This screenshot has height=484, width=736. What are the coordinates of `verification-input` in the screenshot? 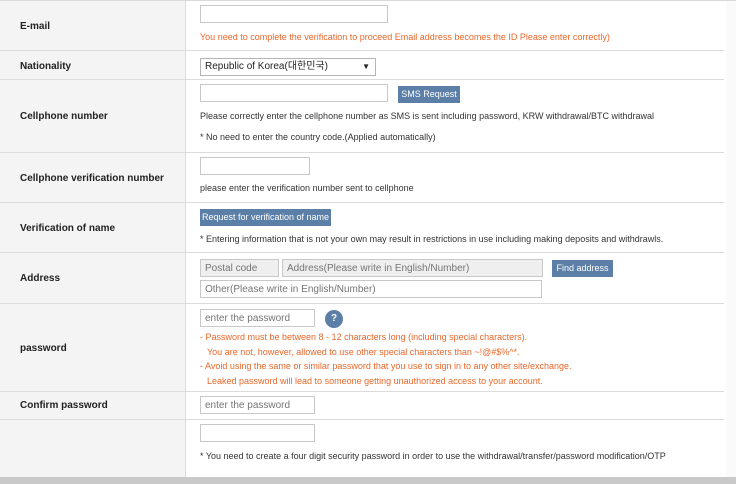 It's located at (255, 166).